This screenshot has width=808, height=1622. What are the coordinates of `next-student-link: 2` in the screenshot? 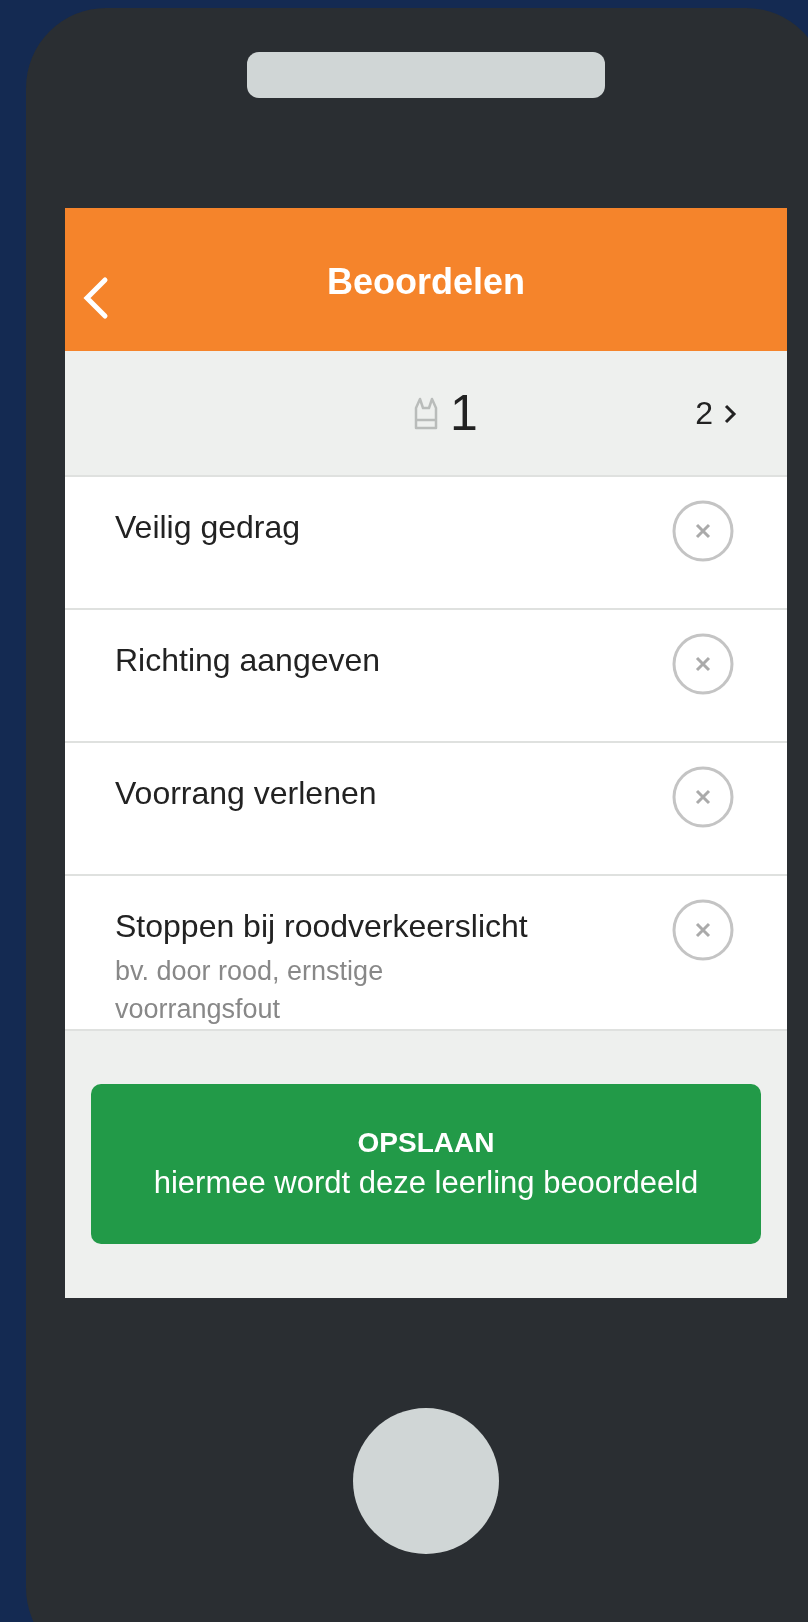 It's located at (716, 413).